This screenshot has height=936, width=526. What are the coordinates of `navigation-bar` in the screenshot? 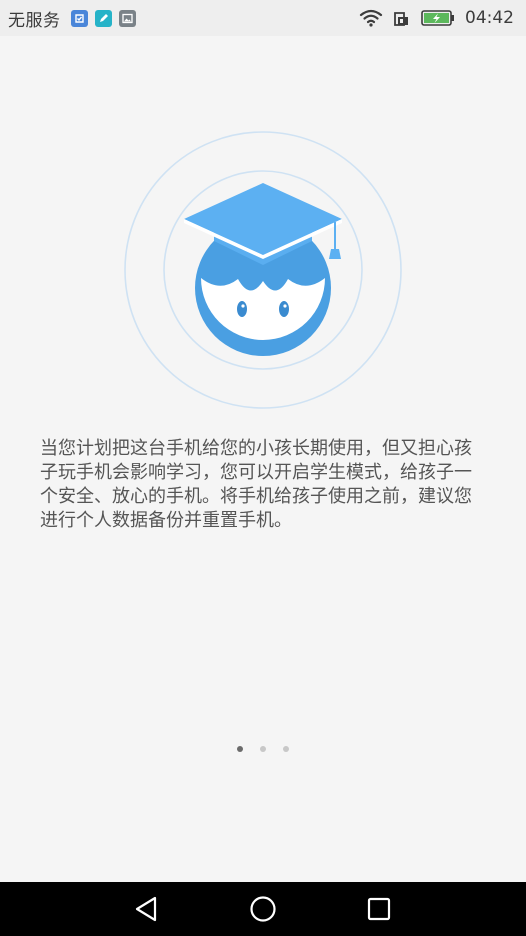 It's located at (263, 909).